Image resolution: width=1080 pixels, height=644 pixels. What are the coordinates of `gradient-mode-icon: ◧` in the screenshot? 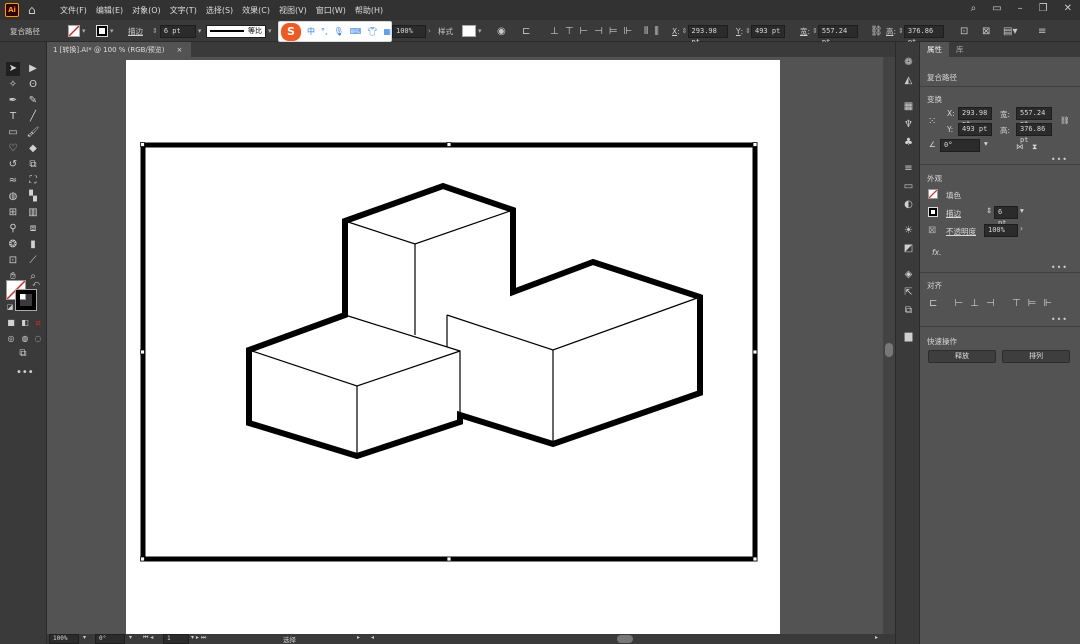 It's located at (25, 323).